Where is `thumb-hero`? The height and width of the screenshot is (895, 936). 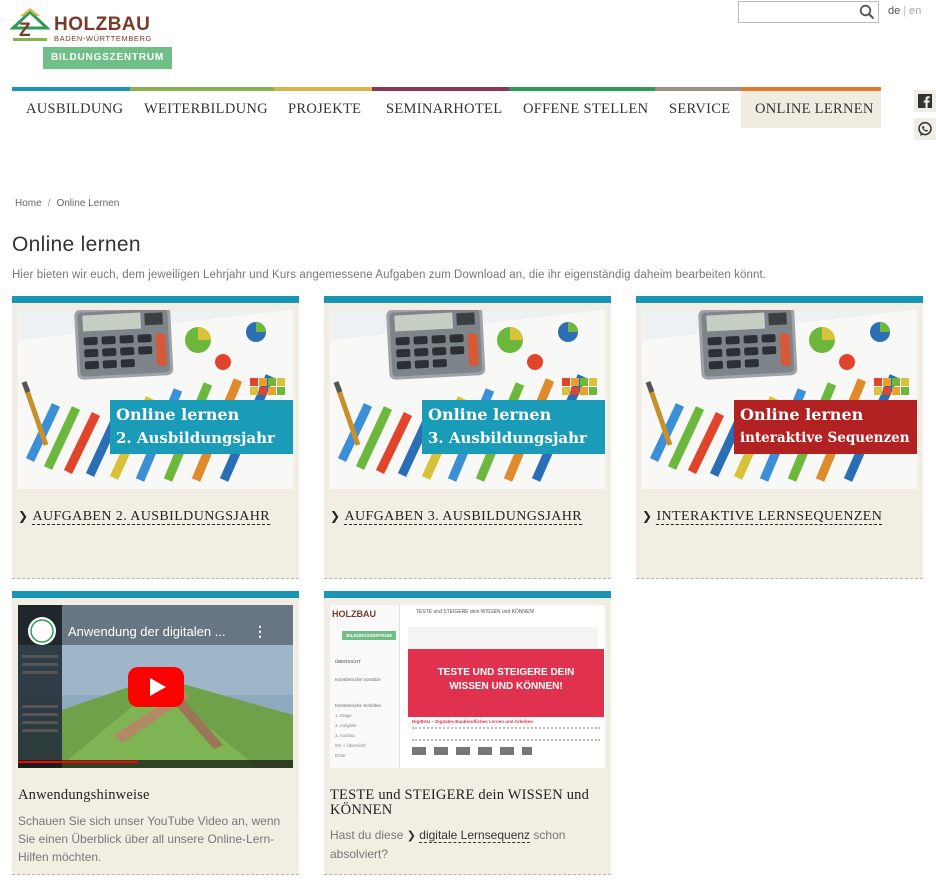 thumb-hero is located at coordinates (503, 638).